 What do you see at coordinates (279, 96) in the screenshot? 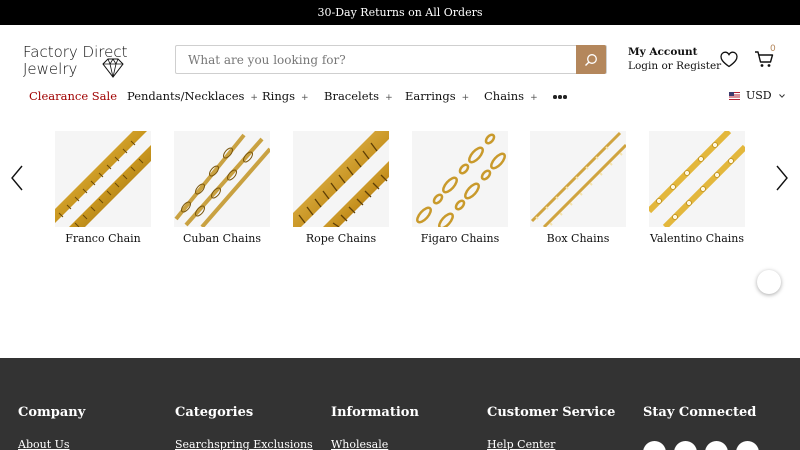
I see `nav-item-label: Rings` at bounding box center [279, 96].